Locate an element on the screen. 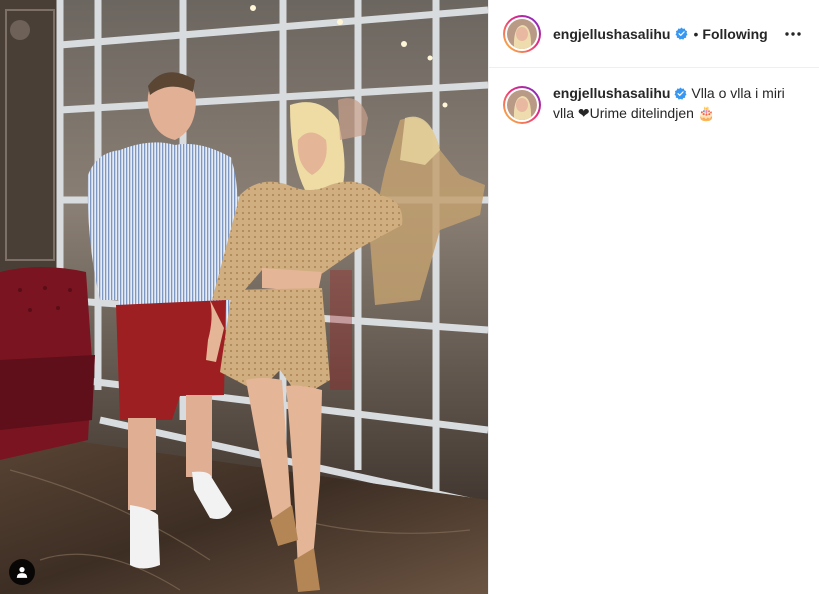 Image resolution: width=819 pixels, height=594 pixels. caption-username: engjellushasalihu is located at coordinates (611, 93).